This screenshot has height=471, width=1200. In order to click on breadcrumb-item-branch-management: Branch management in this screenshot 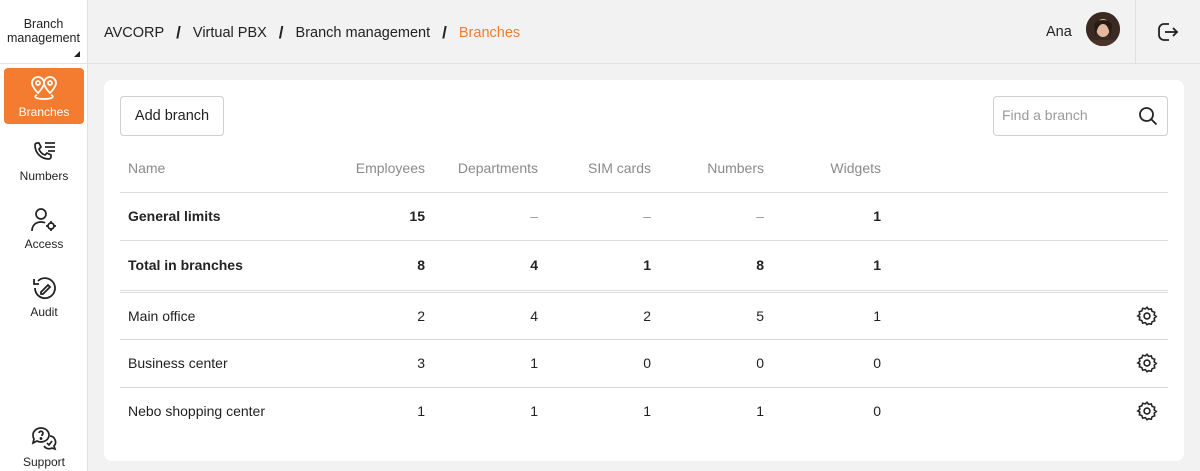, I will do `click(363, 33)`.